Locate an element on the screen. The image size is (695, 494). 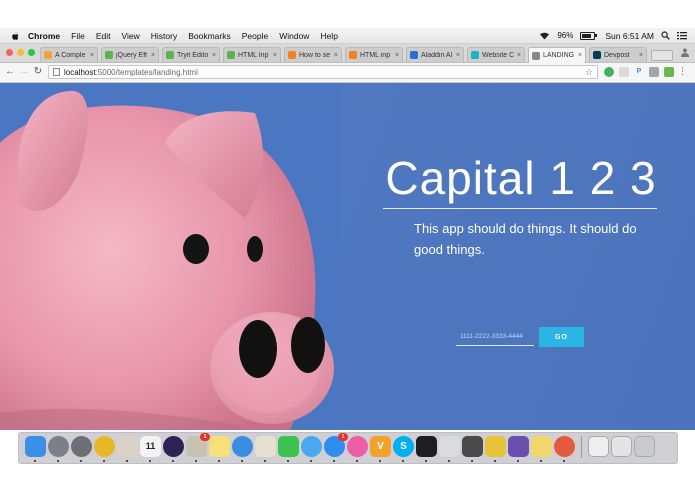
menu-view: View is located at coordinates (130, 36).